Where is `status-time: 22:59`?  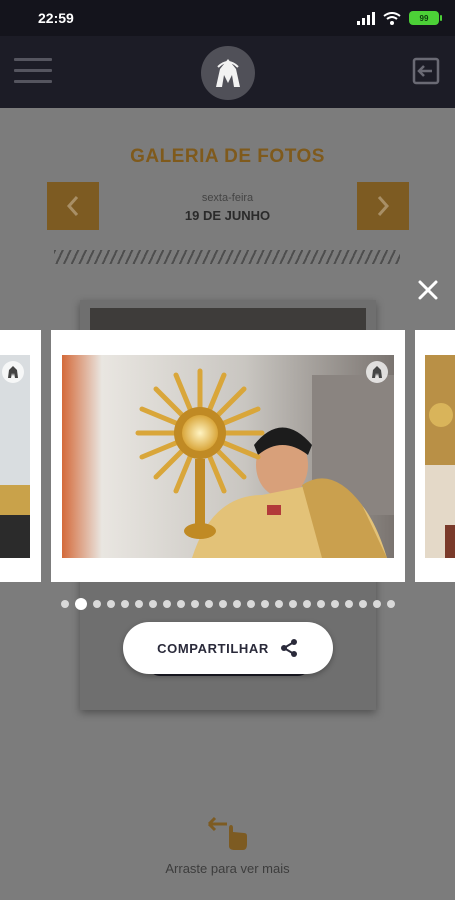 status-time: 22:59 is located at coordinates (56, 18).